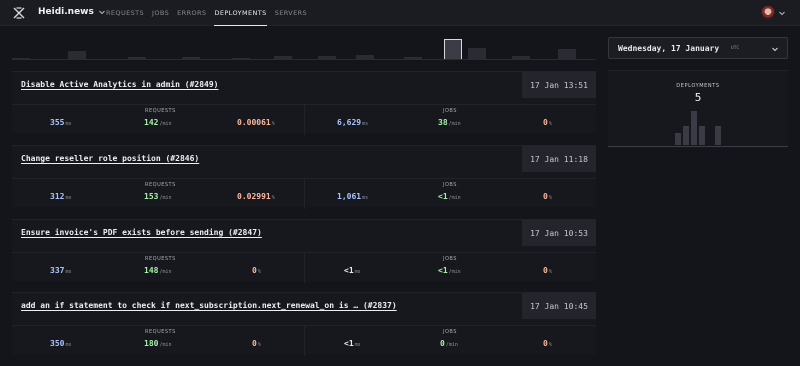  What do you see at coordinates (125, 13) in the screenshot?
I see `nav-requests: REQUESTS` at bounding box center [125, 13].